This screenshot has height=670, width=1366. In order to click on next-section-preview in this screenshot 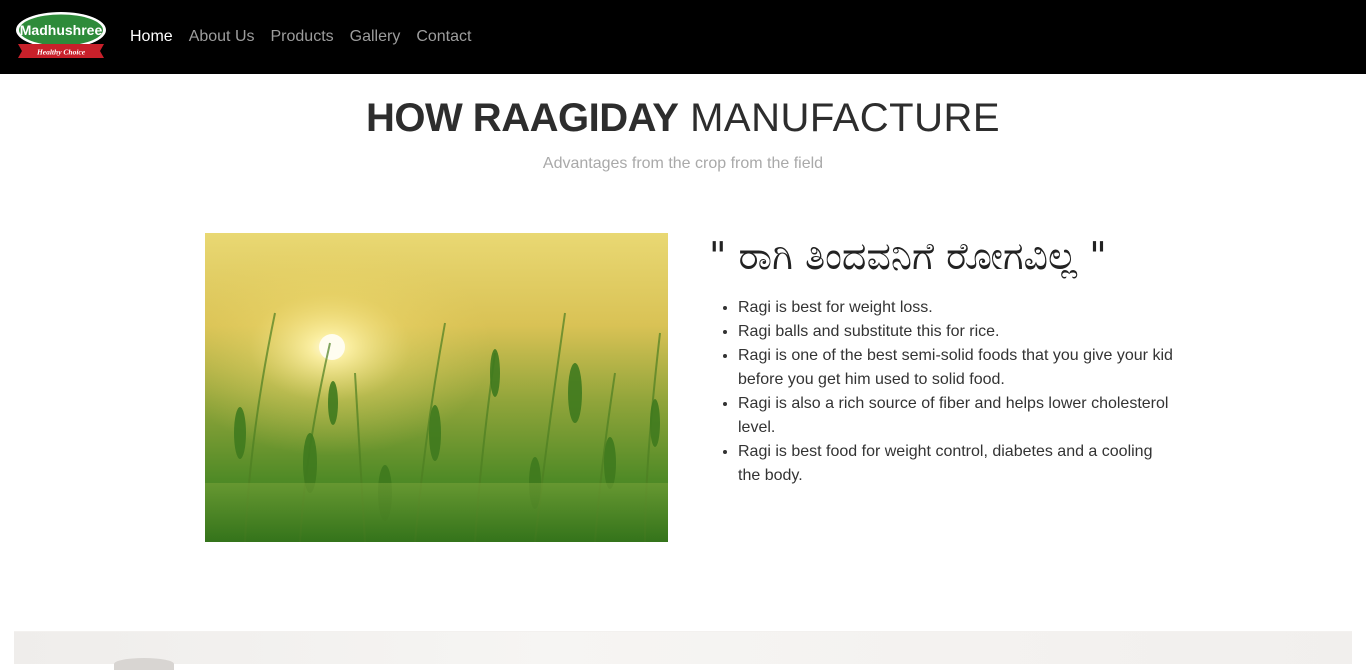, I will do `click(683, 650)`.